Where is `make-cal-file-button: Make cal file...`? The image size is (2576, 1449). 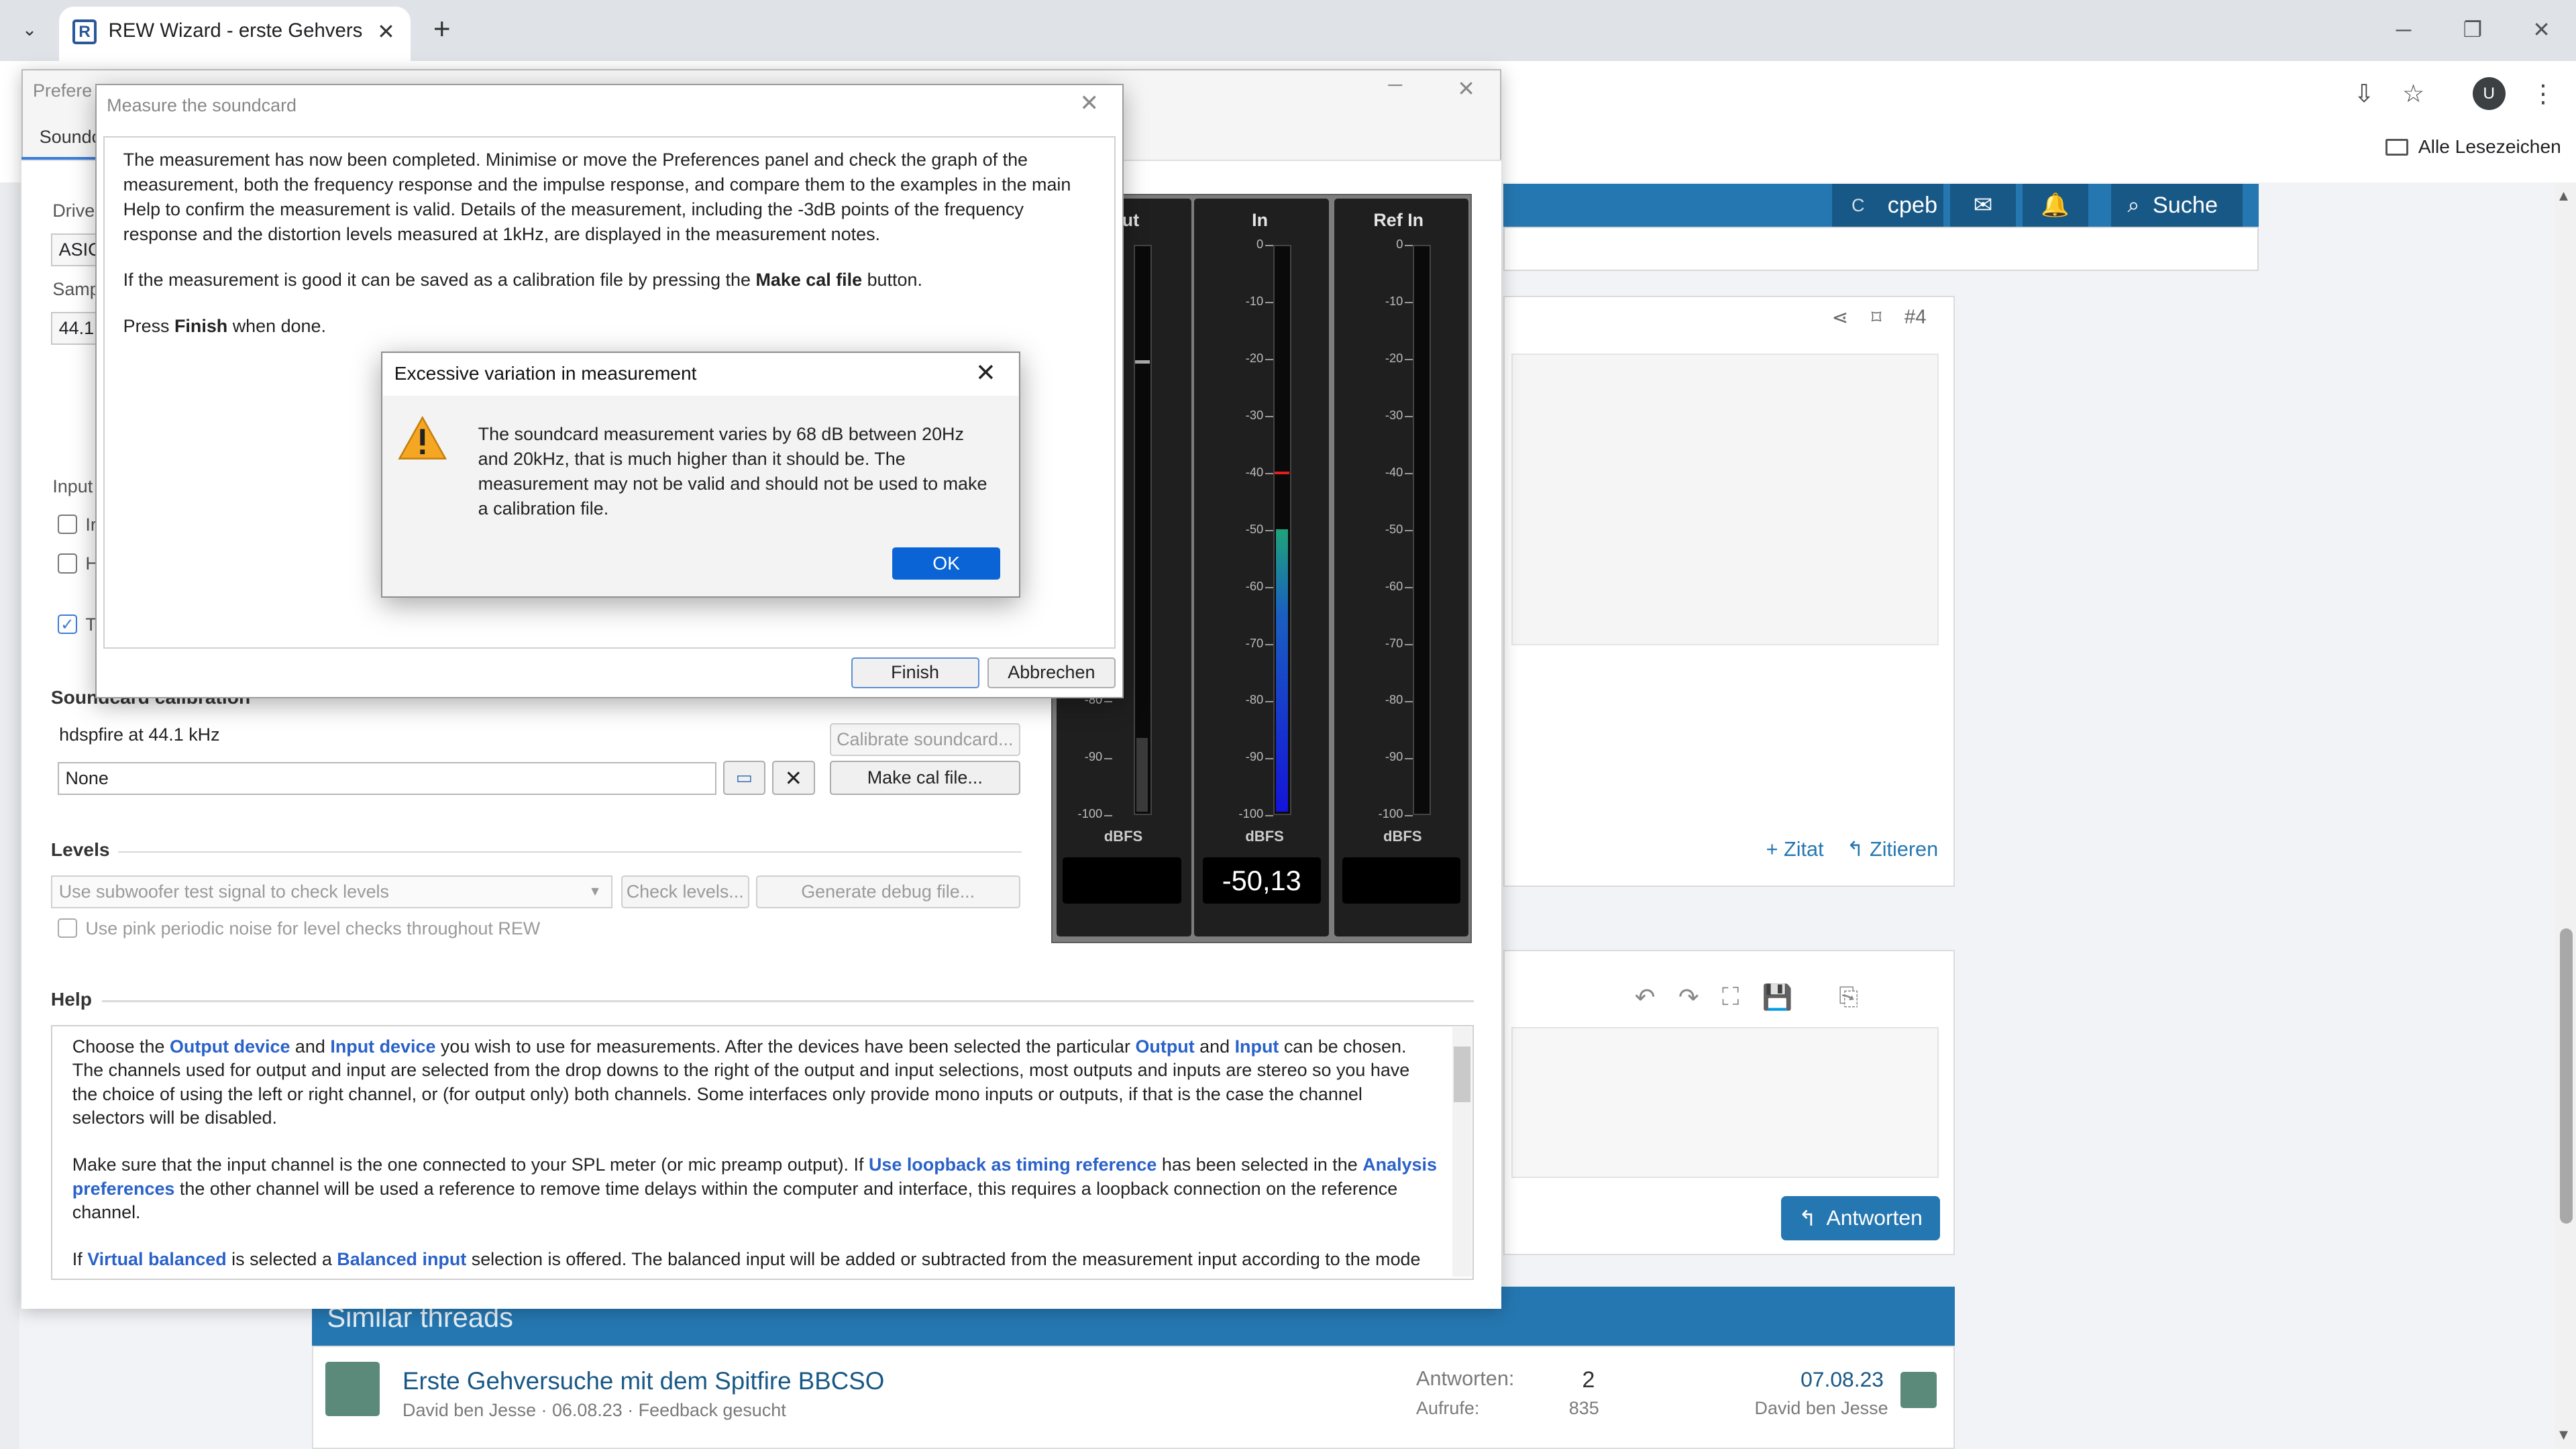 make-cal-file-button: Make cal file... is located at coordinates (924, 778).